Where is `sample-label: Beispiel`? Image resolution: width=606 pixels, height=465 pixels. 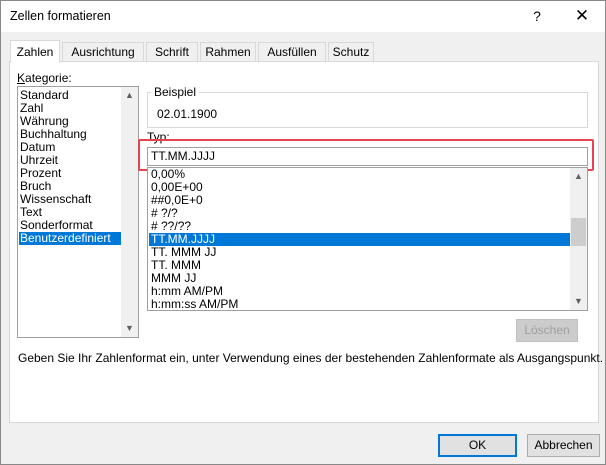
sample-label: Beispiel is located at coordinates (175, 92).